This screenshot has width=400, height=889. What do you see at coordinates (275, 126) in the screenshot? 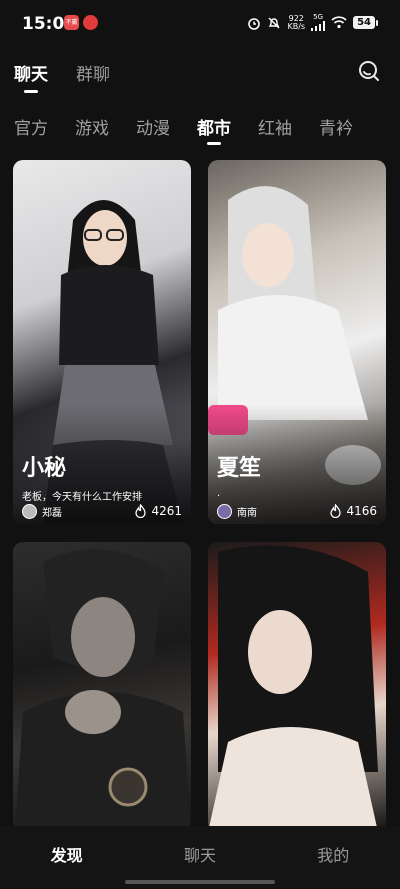
I see `category-hongxiu: 红袖` at bounding box center [275, 126].